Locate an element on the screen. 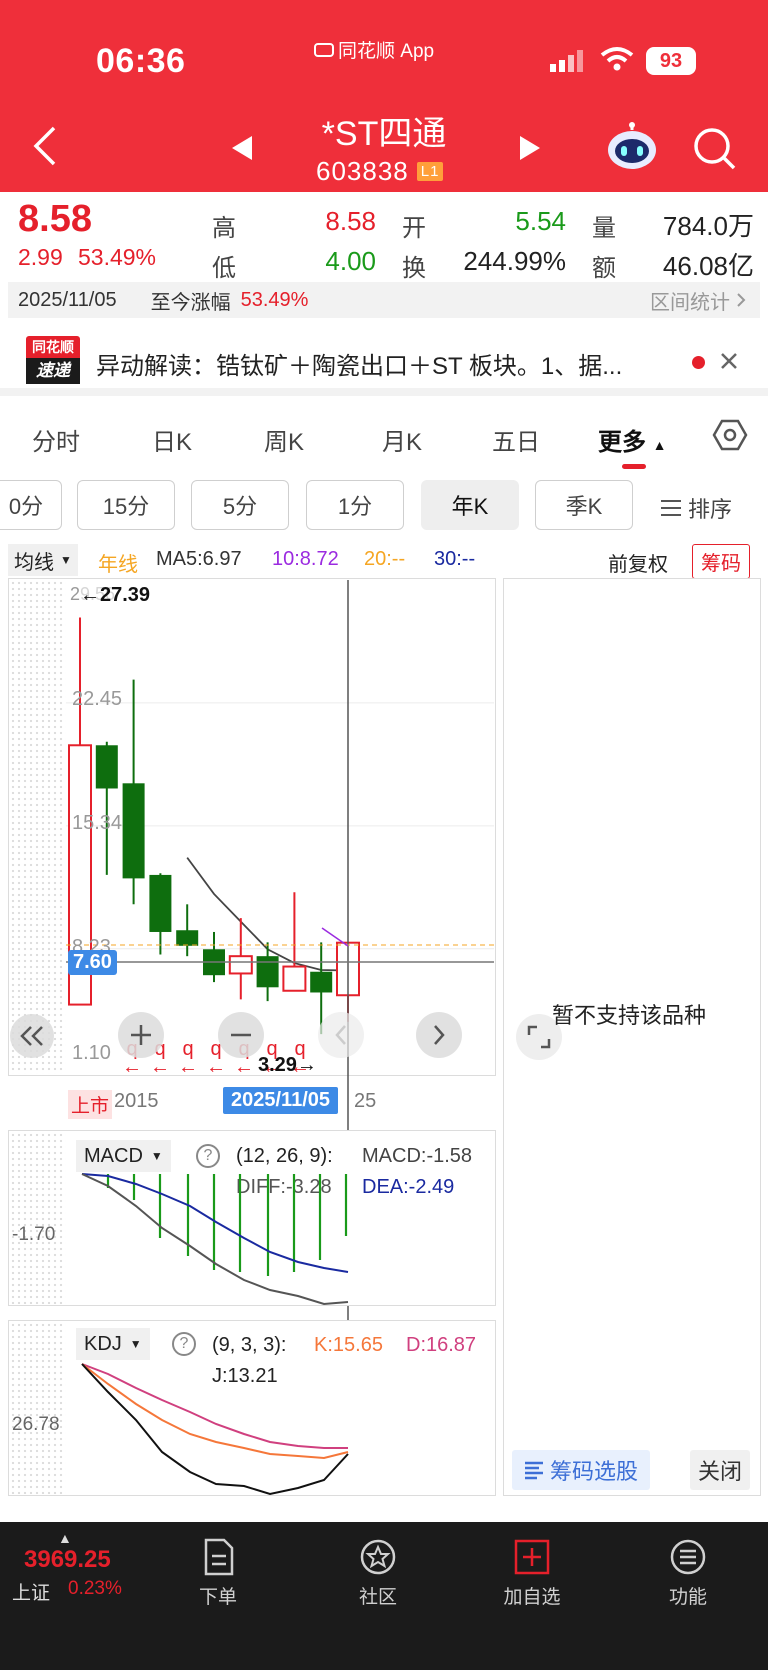 The width and height of the screenshot is (768, 1670). community-star-icon is located at coordinates (378, 1557).